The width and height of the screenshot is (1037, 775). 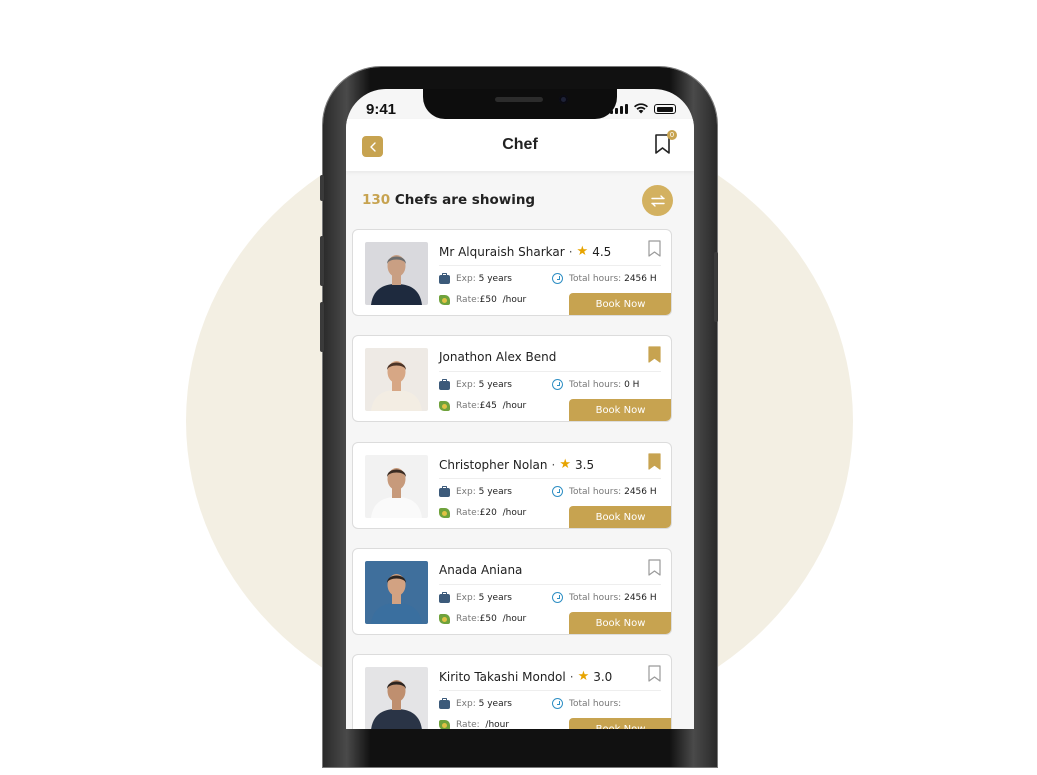 What do you see at coordinates (502, 252) in the screenshot?
I see `chef-name: Mr Alquraish Sharkar` at bounding box center [502, 252].